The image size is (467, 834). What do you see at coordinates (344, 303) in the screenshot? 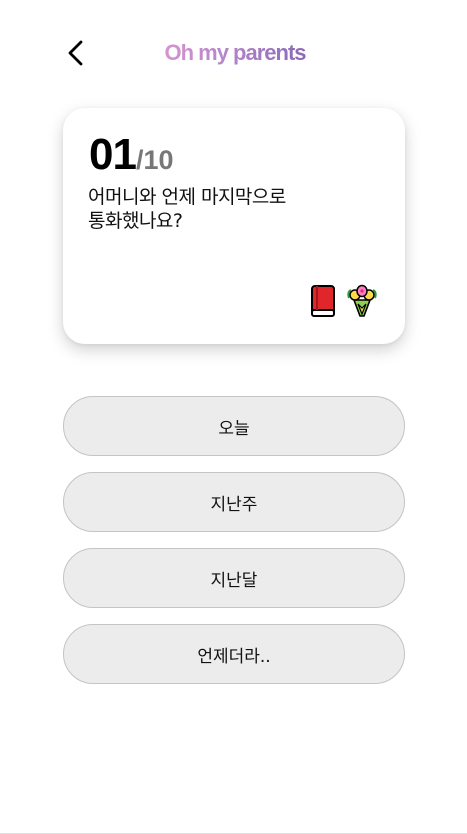
I see `card-icons` at bounding box center [344, 303].